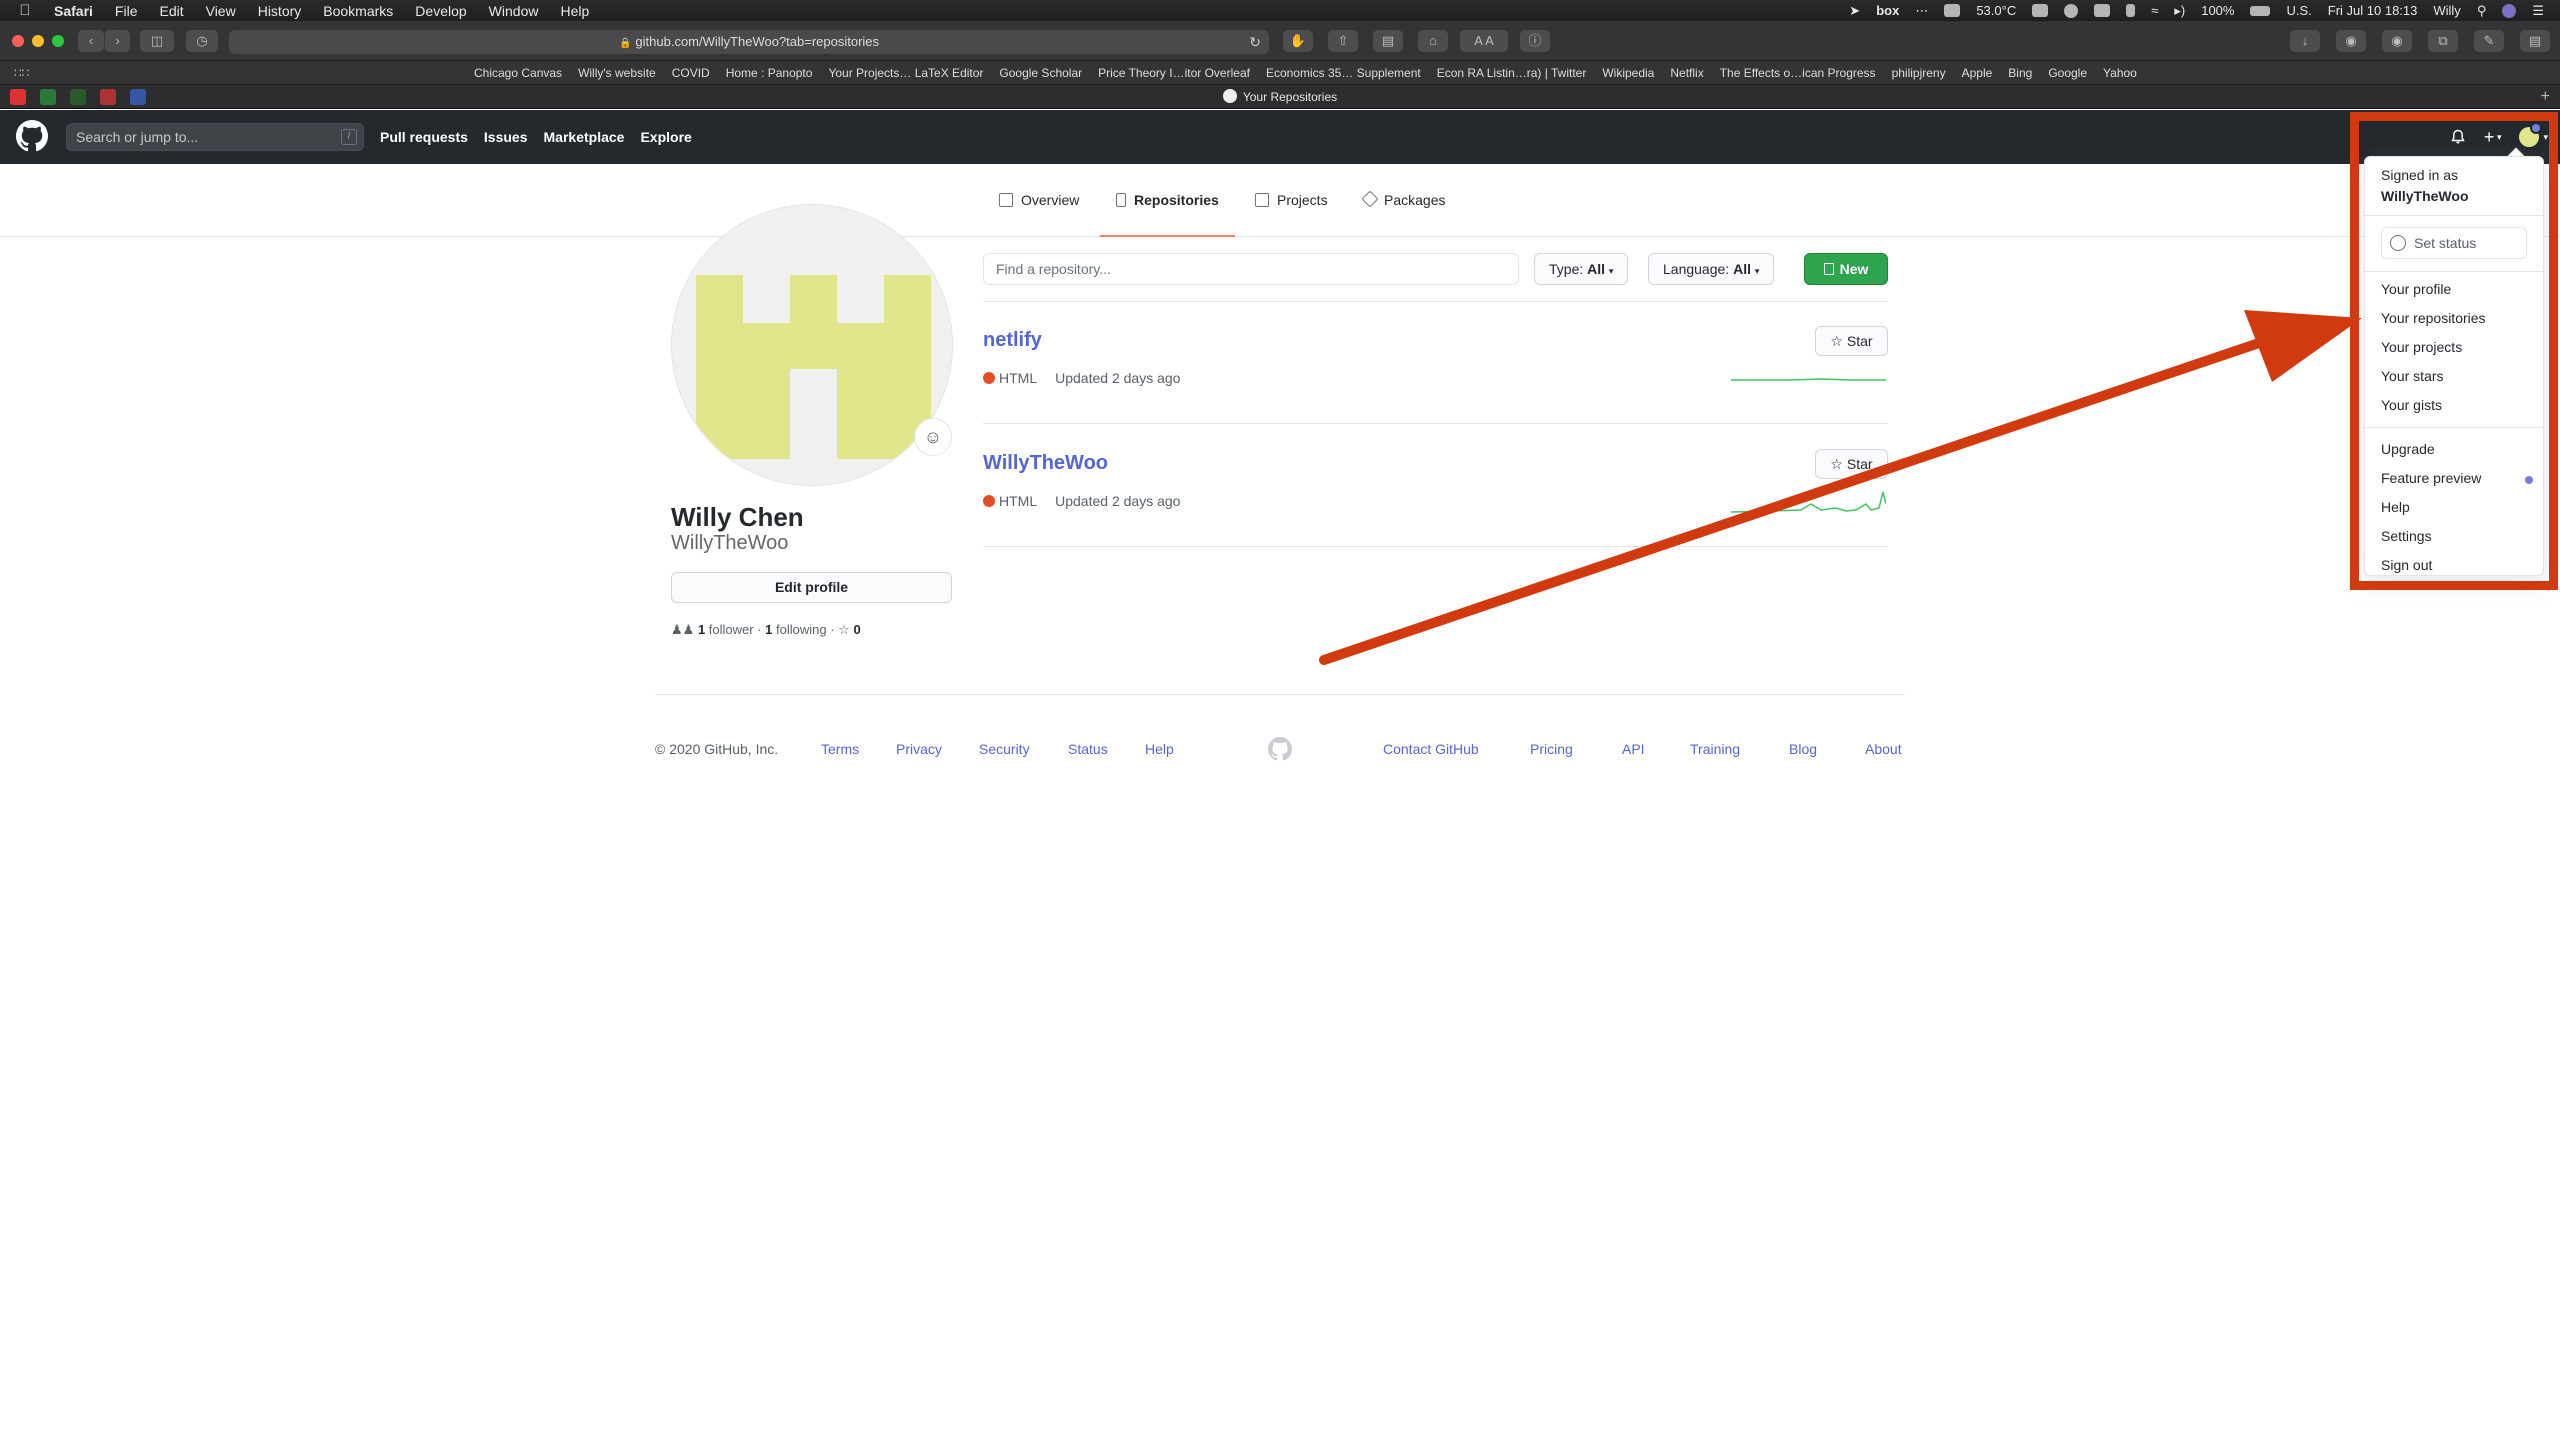 This screenshot has width=2560, height=1440. What do you see at coordinates (691, 73) in the screenshot?
I see `bookmark-item: COVID` at bounding box center [691, 73].